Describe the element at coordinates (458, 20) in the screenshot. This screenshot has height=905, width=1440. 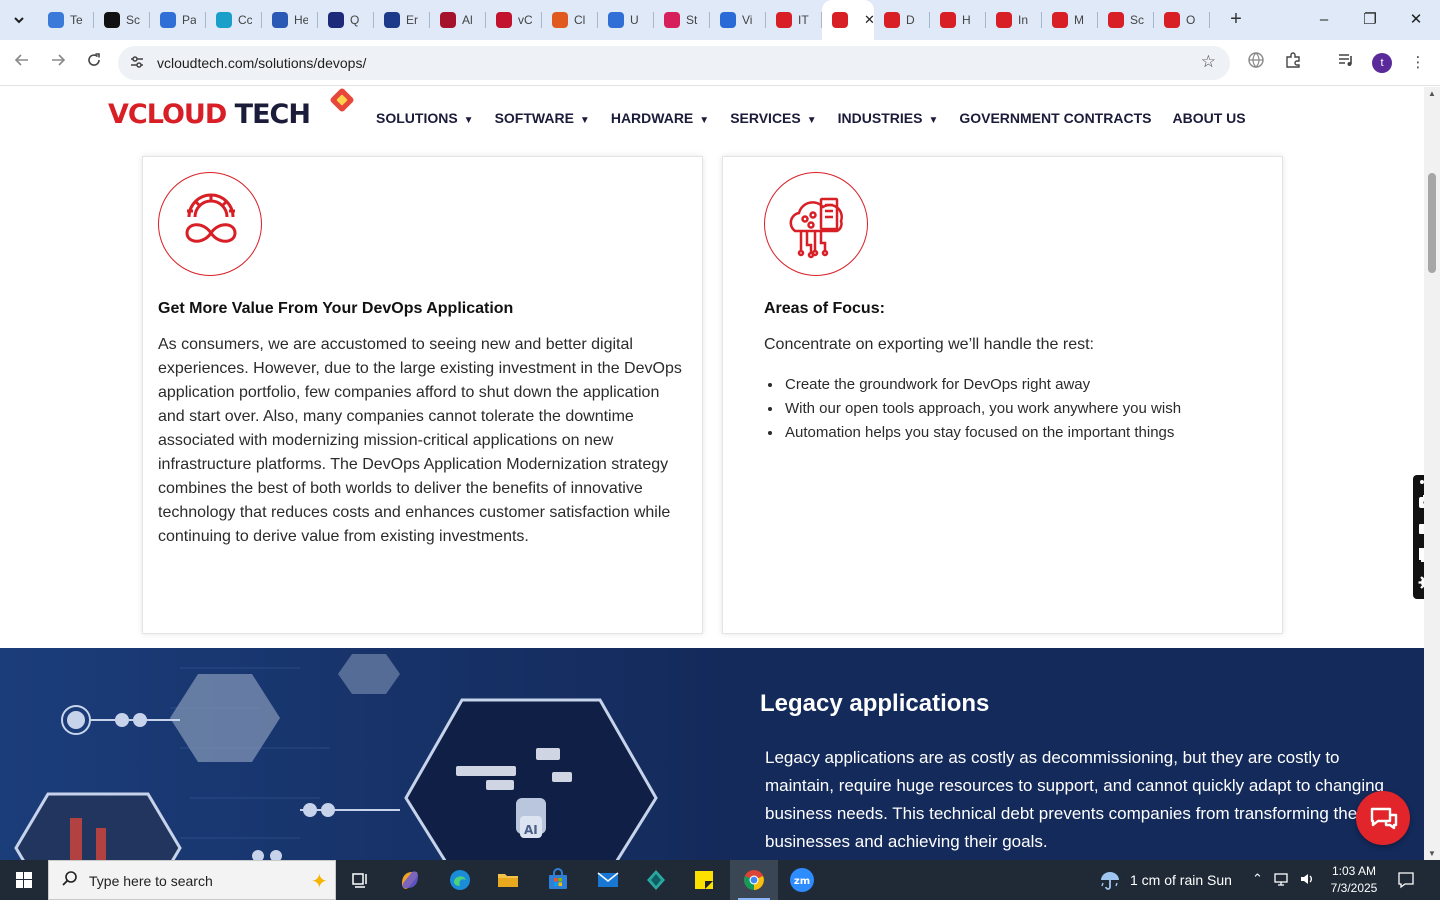
I see `browser-tab: Al` at that location.